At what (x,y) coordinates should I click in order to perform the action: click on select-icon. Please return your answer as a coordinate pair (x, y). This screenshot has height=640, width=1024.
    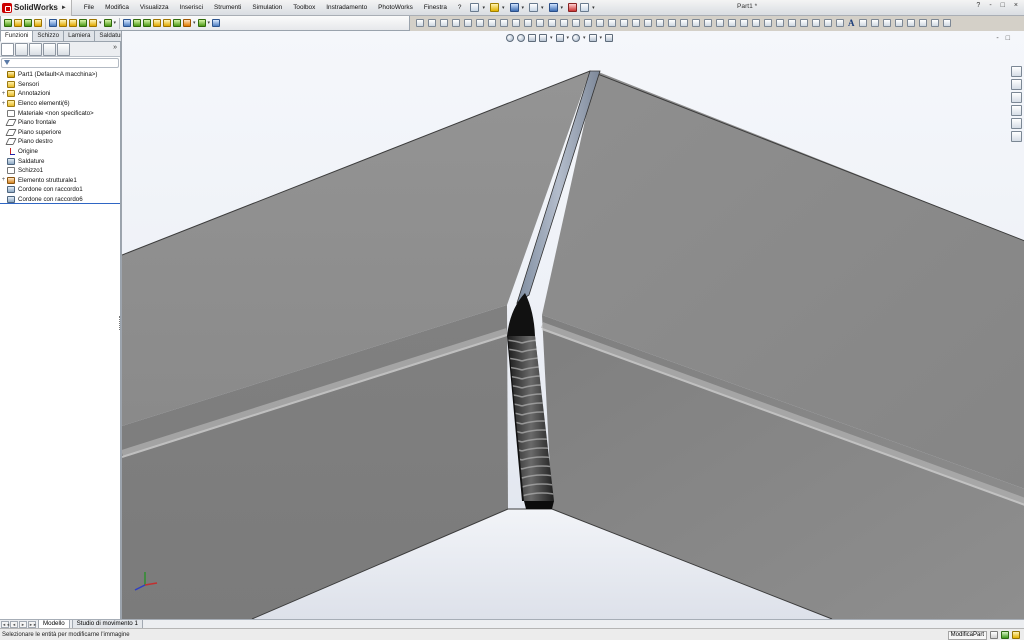
    Looking at the image, I should click on (828, 23).